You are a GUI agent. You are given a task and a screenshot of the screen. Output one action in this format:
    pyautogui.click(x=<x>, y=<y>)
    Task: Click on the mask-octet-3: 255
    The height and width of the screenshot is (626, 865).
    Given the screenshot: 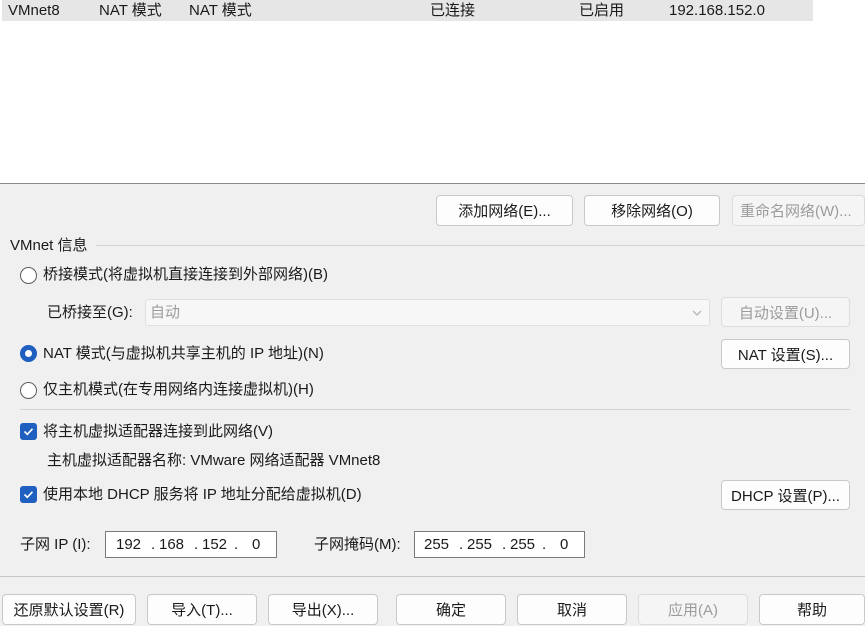 What is the action you would take?
    pyautogui.click(x=523, y=544)
    